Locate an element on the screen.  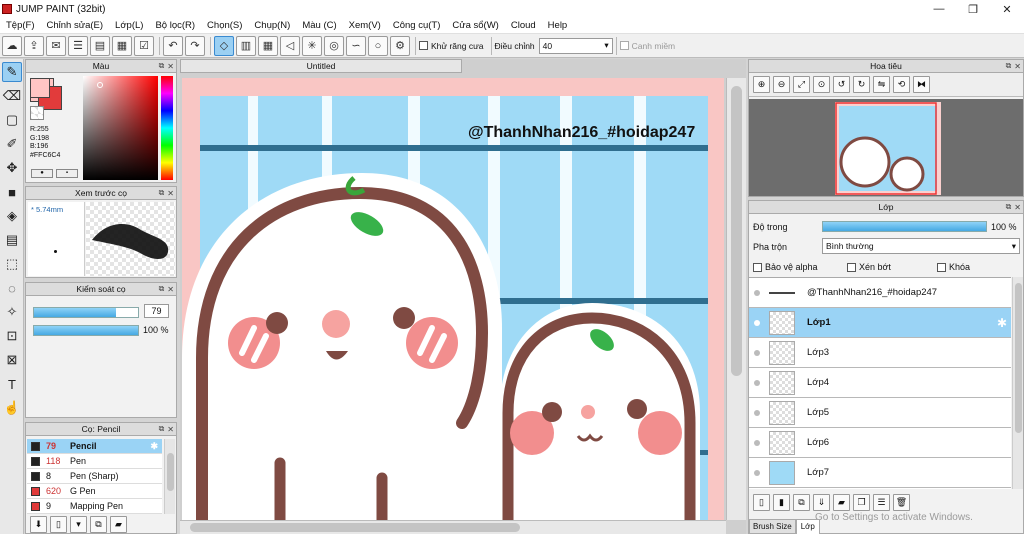
layer-row-5: Lớp5 is located at coordinates (880, 413).